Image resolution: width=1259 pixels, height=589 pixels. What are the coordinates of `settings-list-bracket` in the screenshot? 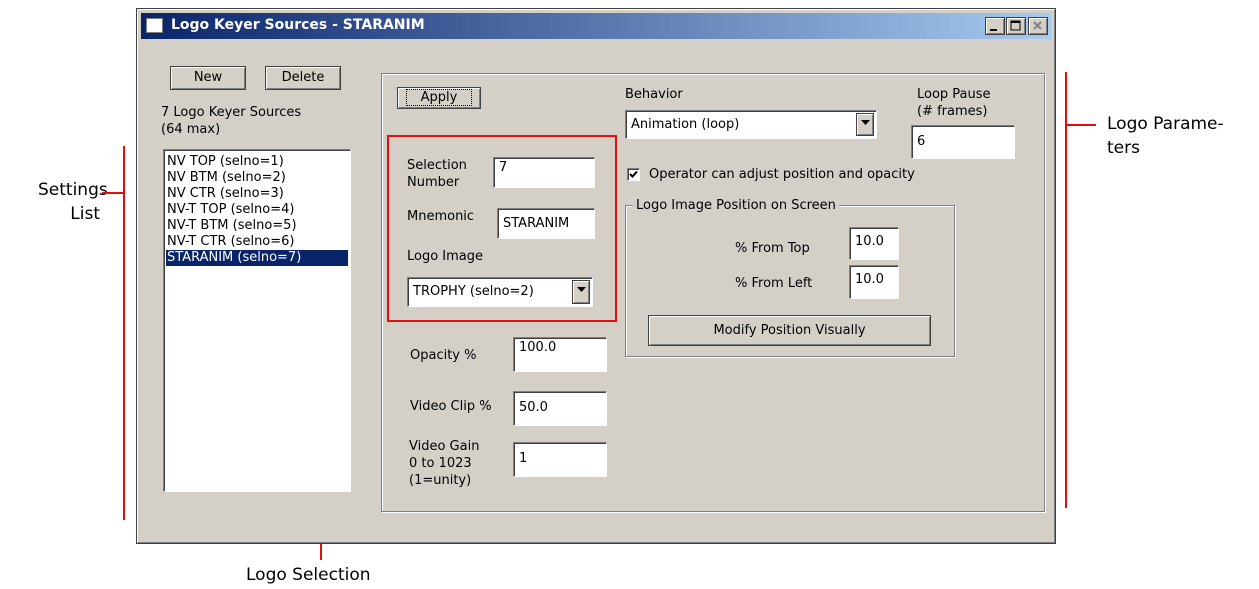 It's located at (124, 333).